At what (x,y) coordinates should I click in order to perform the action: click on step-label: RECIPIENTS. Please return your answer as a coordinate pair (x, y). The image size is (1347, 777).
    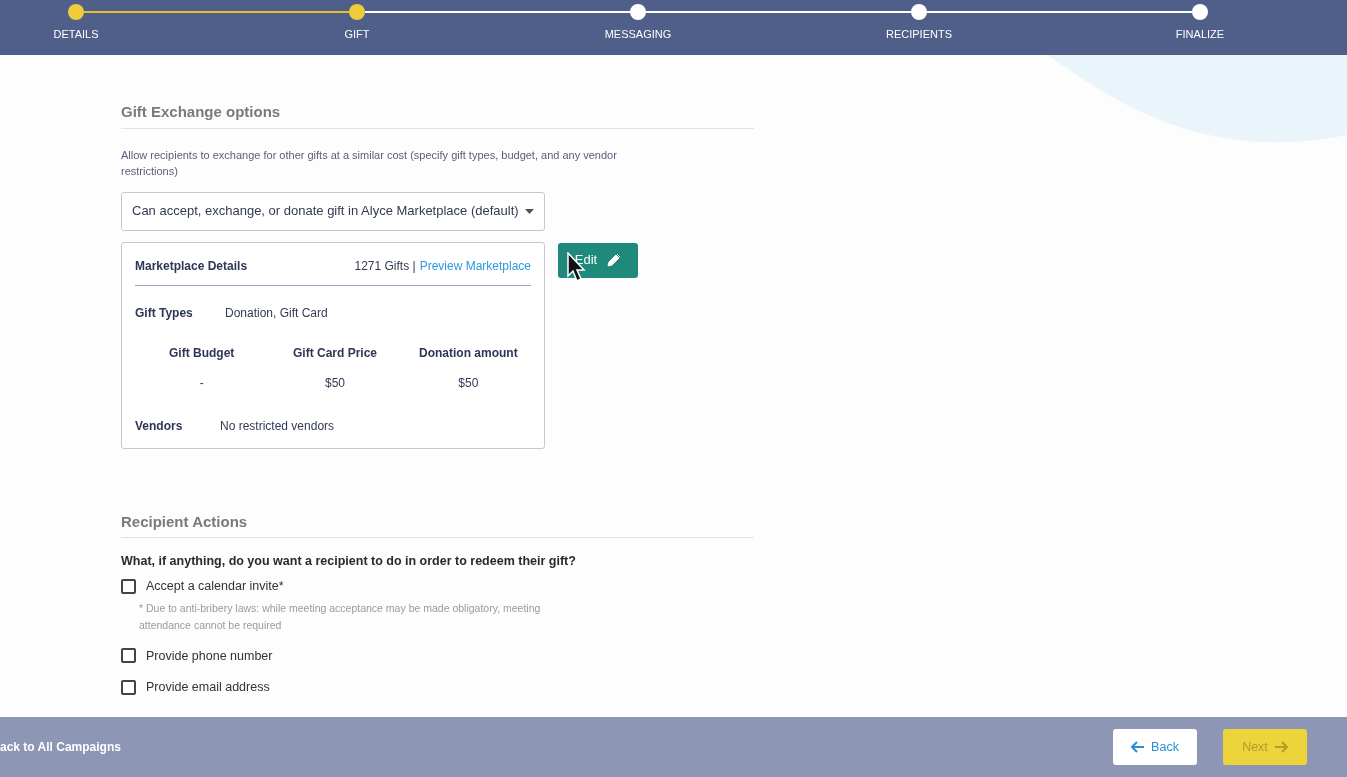
    Looking at the image, I should click on (919, 34).